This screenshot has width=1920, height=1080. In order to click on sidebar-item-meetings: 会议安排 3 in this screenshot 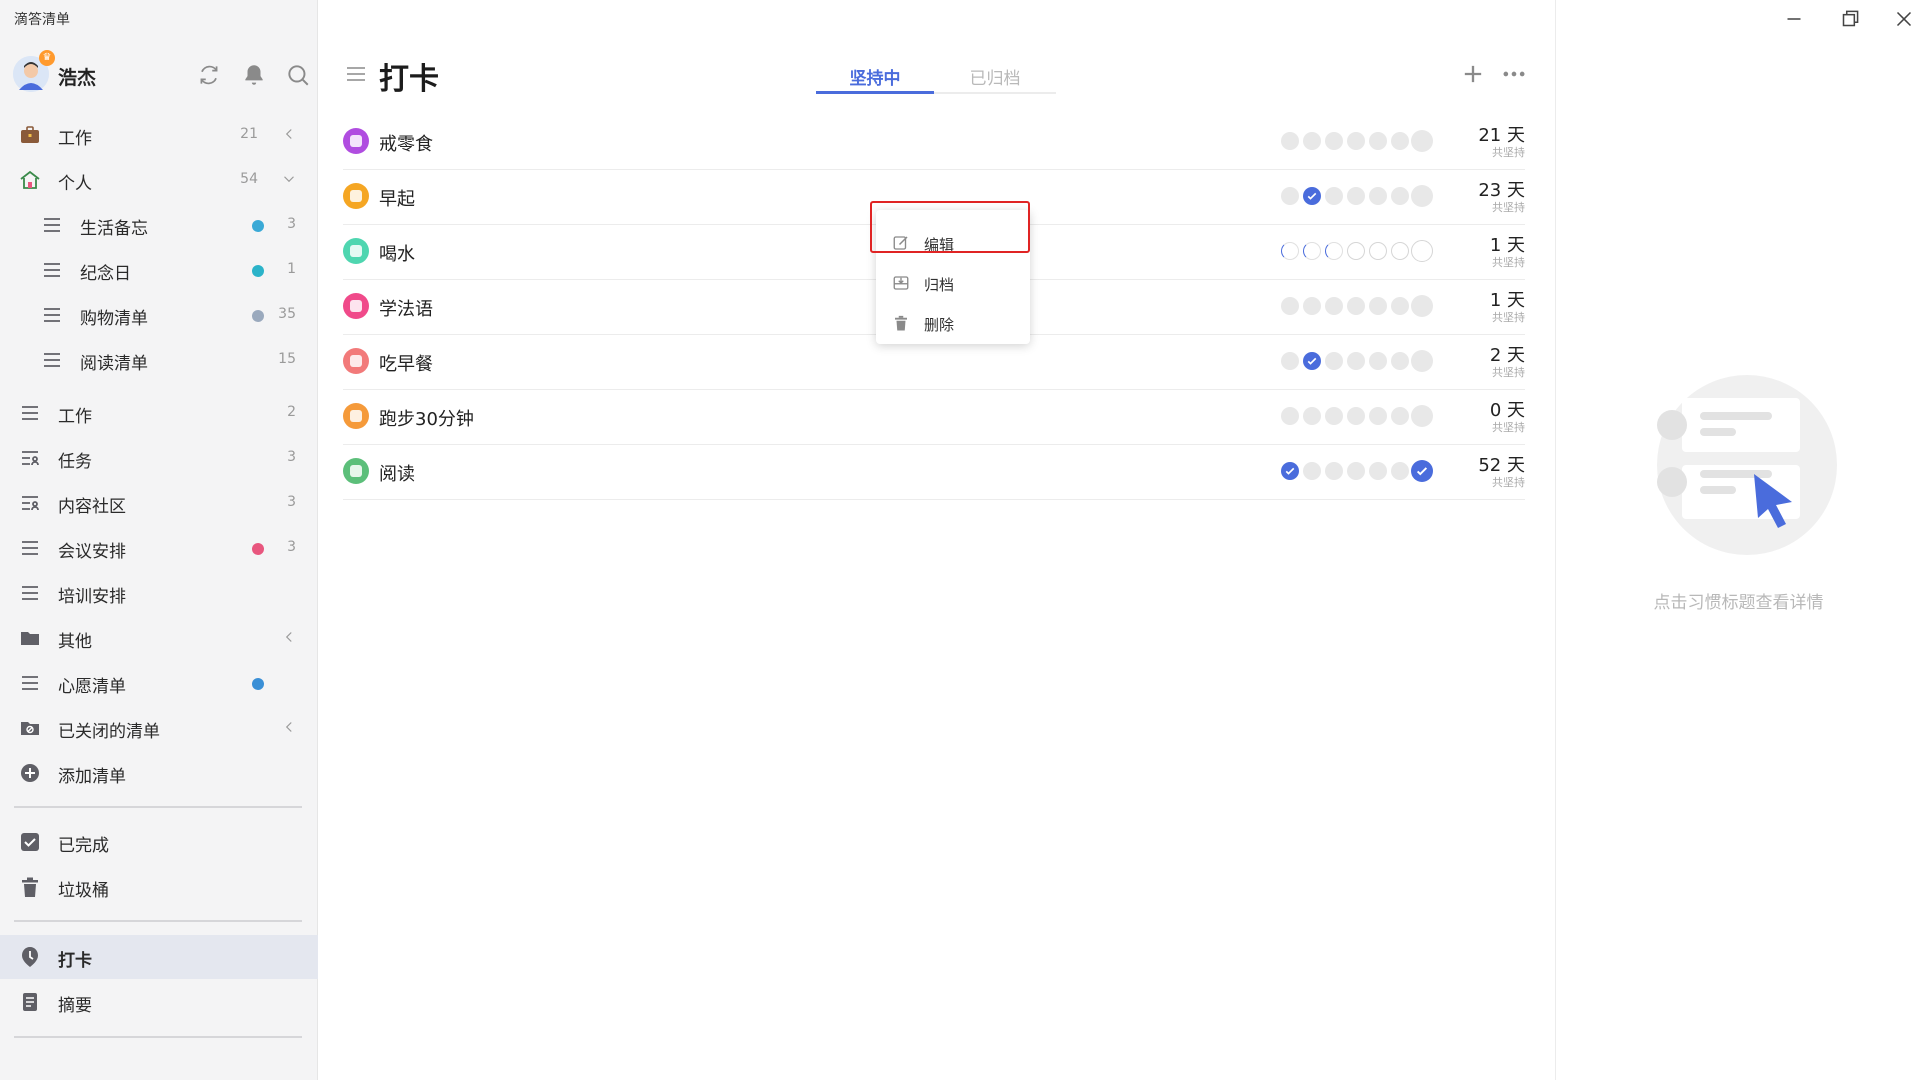, I will do `click(159, 548)`.